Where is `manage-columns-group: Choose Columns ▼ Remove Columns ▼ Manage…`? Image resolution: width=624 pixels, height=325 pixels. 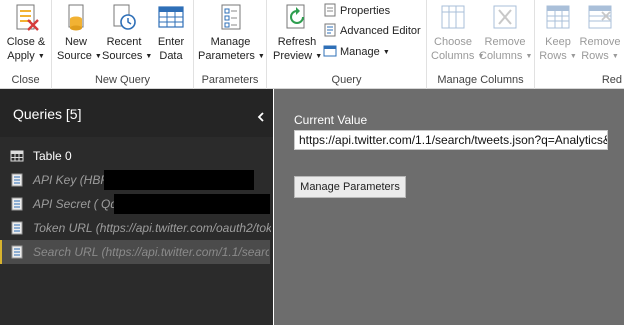 manage-columns-group: Choose Columns ▼ Remove Columns ▼ Manage… is located at coordinates (481, 44).